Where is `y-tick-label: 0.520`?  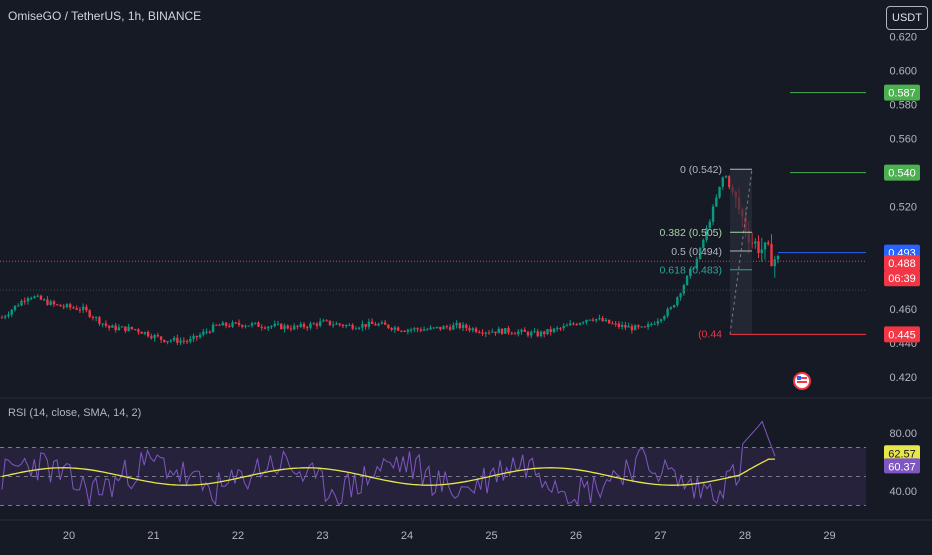
y-tick-label: 0.520 is located at coordinates (903, 208).